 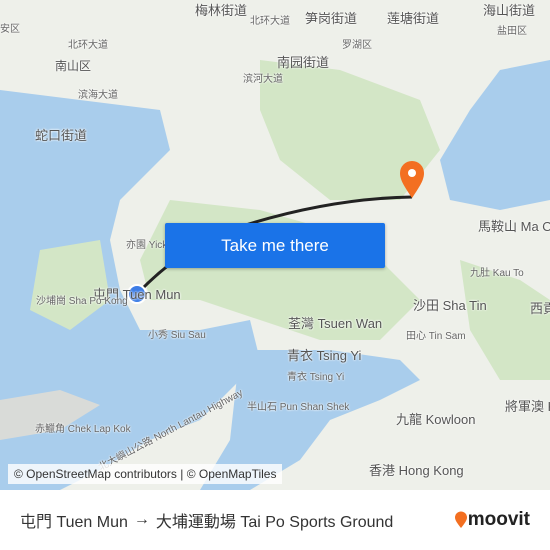 What do you see at coordinates (436, 419) in the screenshot?
I see `place-label: 九龍 Kowloon` at bounding box center [436, 419].